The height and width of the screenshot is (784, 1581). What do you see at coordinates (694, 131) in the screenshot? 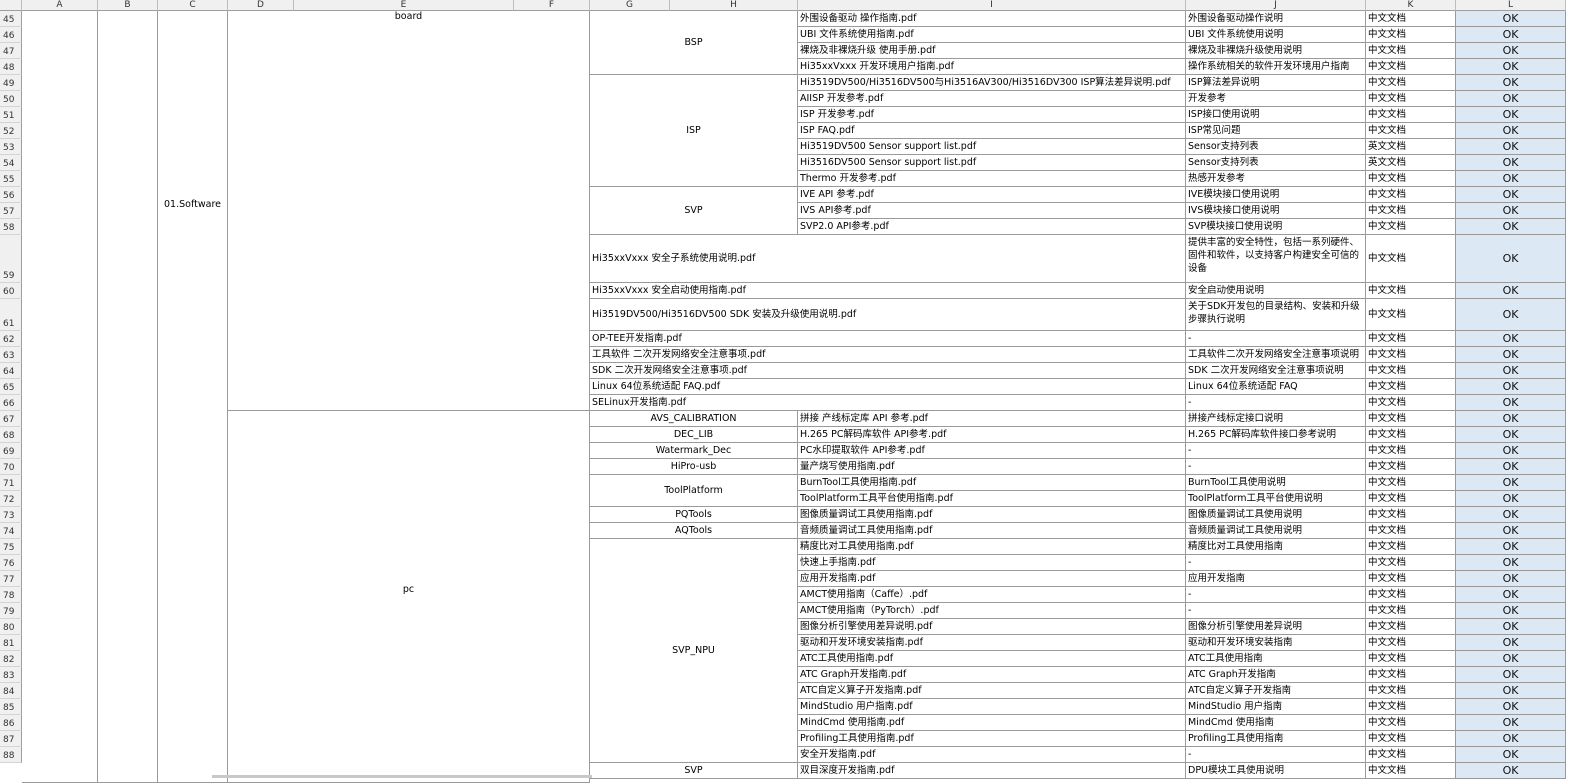
I see `group-cell: ISP` at bounding box center [694, 131].